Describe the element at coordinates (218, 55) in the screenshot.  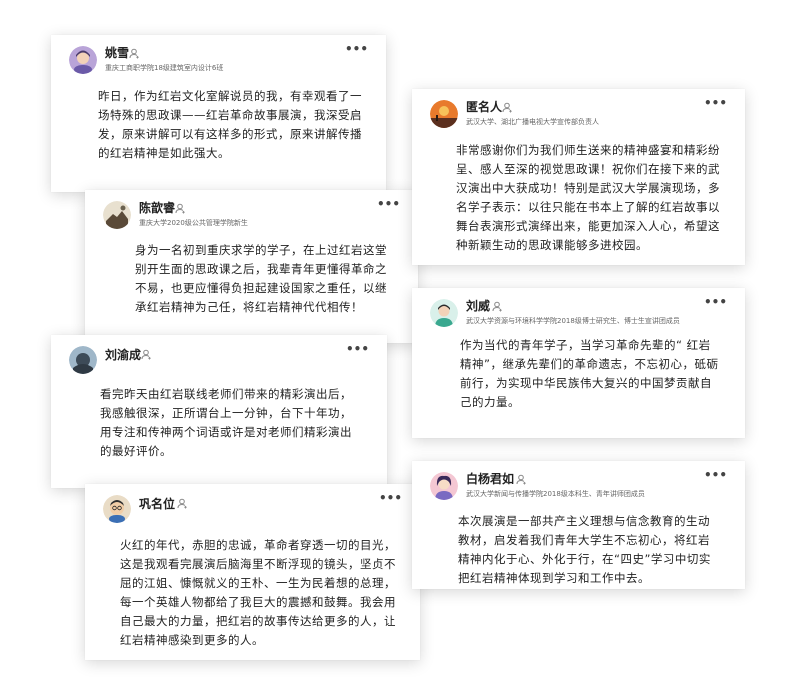
I see `card-header: 姚雪 重庆工商职学院18级建筑室内设计6班 •••` at that location.